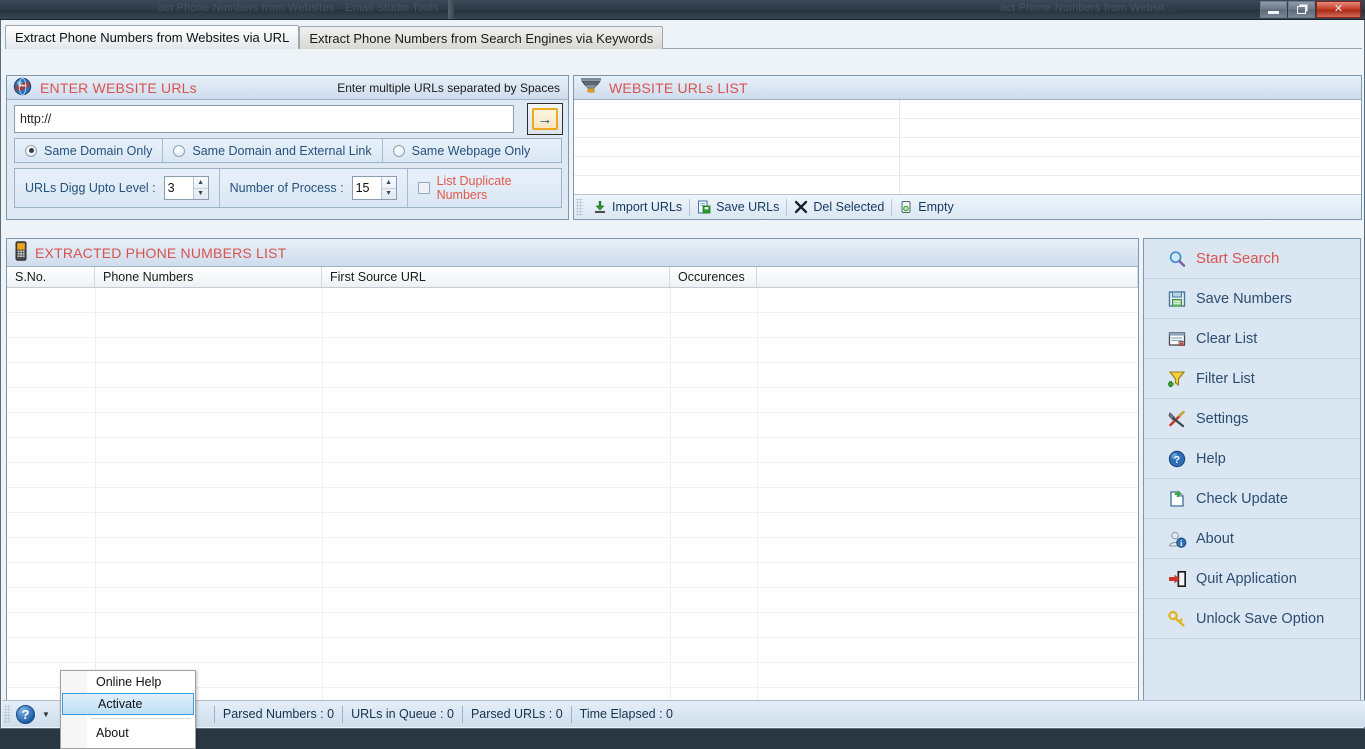  Describe the element at coordinates (1252, 539) in the screenshot. I see `sidebar-item-about: i About` at that location.